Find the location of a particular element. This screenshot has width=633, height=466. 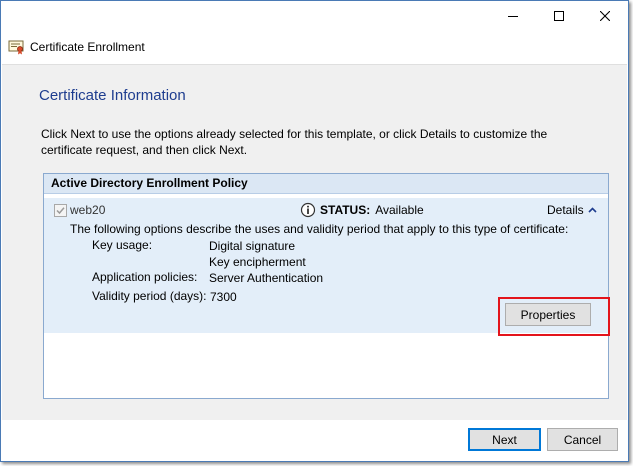

page-heading: Certificate Information is located at coordinates (112, 95).